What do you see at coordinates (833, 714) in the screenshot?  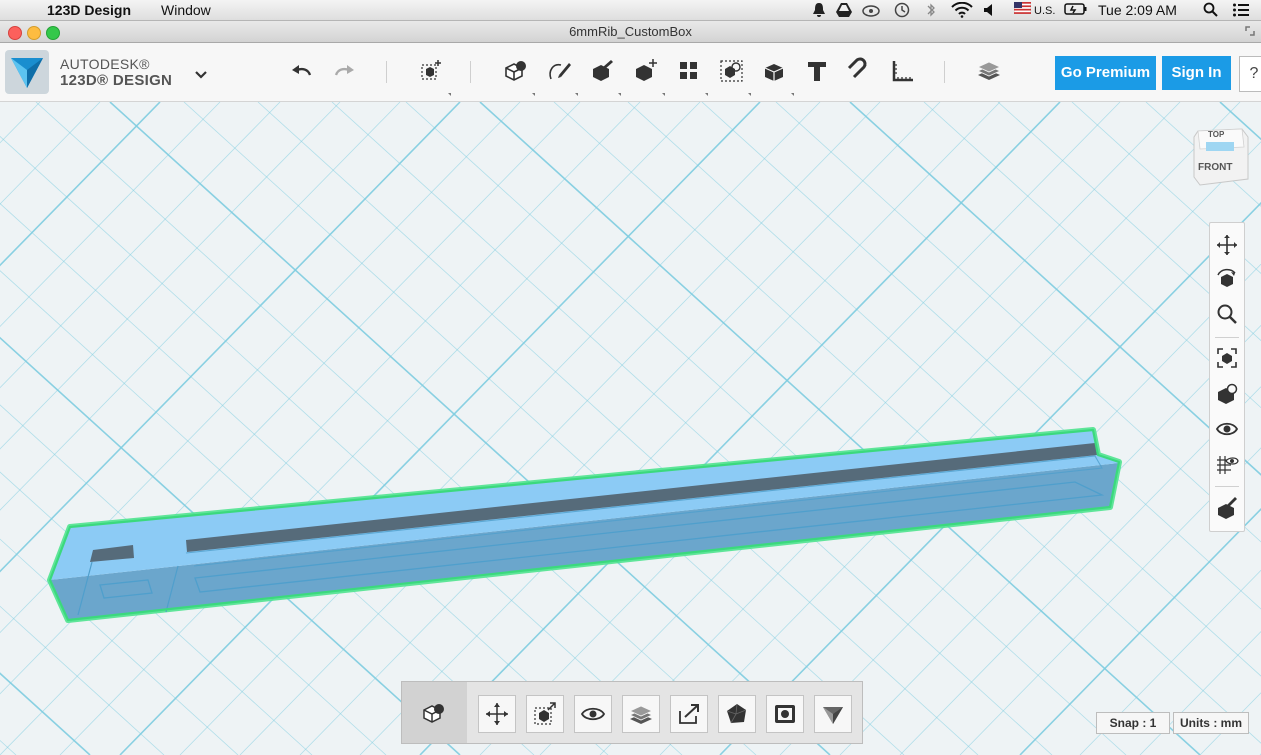 I see `123d-make-button` at bounding box center [833, 714].